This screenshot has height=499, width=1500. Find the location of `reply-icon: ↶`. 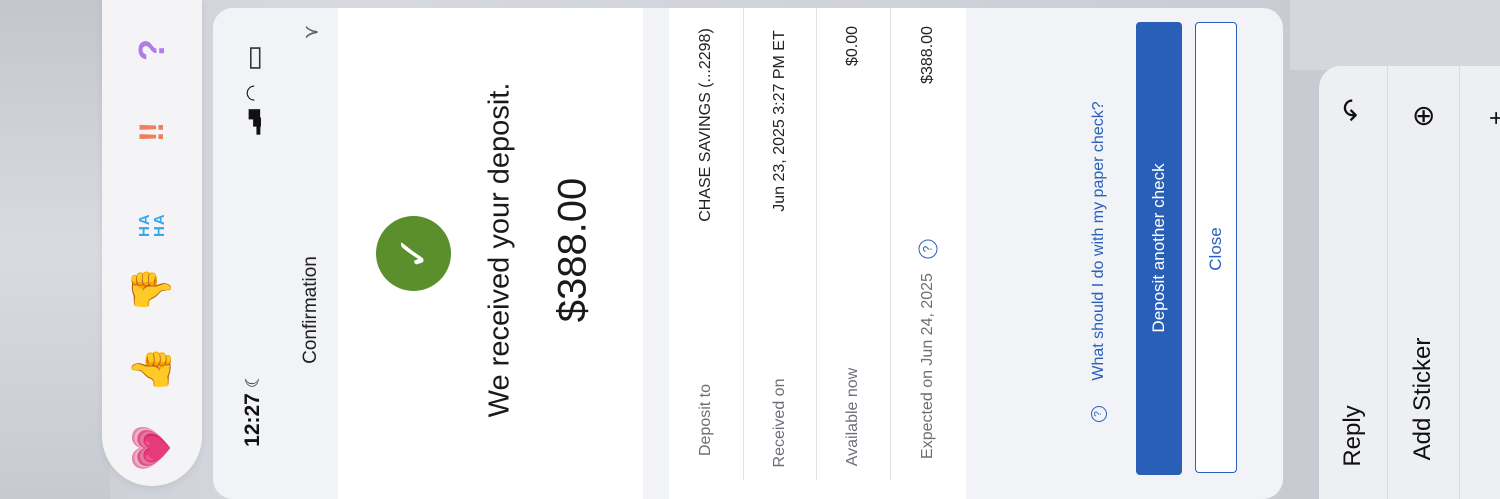

reply-icon: ↶ is located at coordinates (1353, 110).